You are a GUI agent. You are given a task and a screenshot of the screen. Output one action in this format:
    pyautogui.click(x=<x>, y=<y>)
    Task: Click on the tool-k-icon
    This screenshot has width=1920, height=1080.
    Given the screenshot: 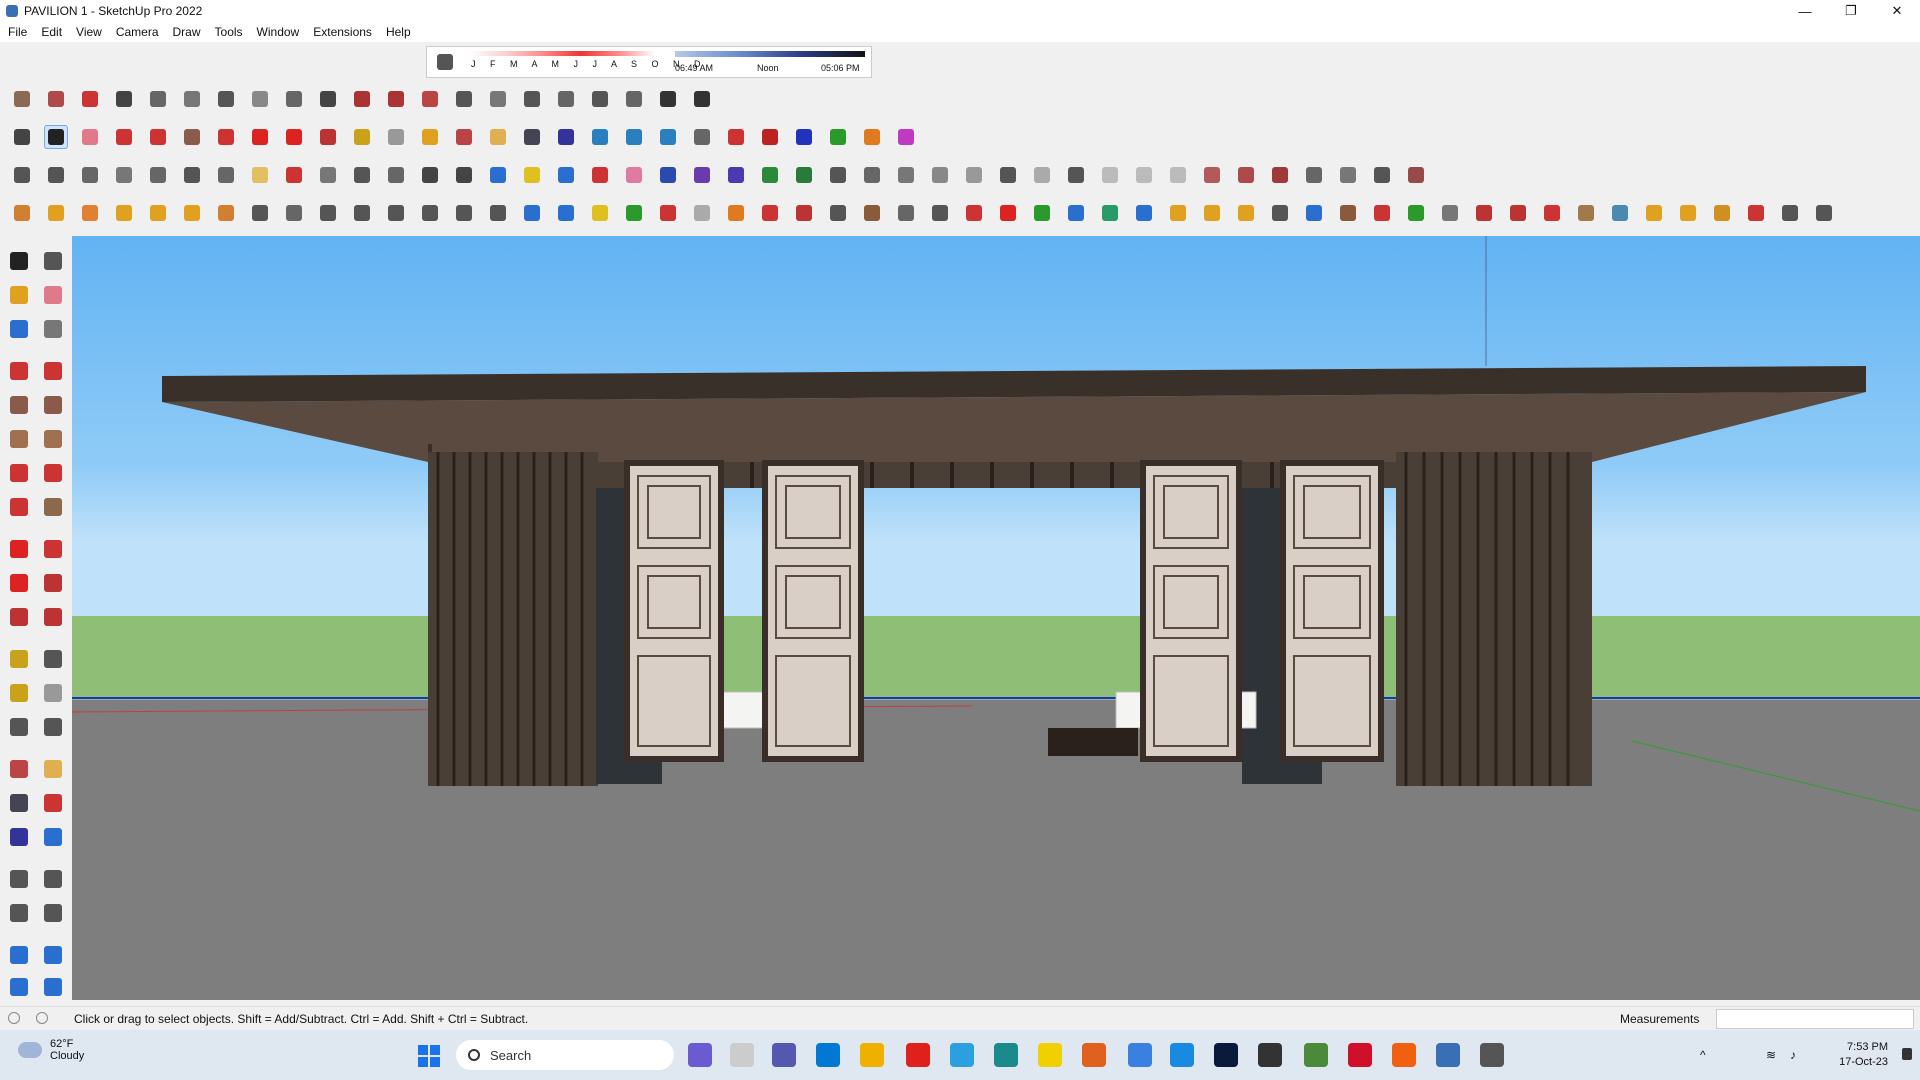 What is the action you would take?
    pyautogui.click(x=1790, y=213)
    